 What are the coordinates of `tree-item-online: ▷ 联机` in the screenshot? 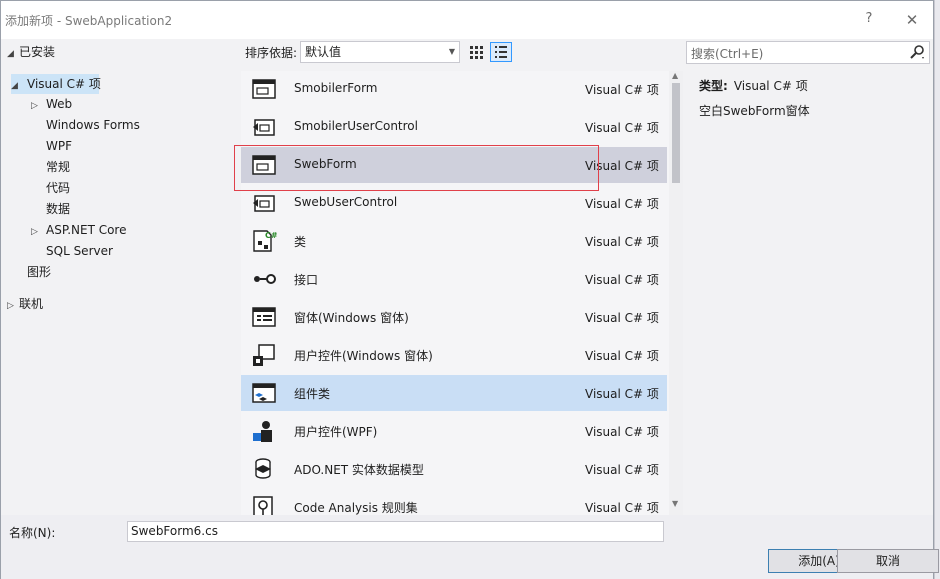 It's located at (25, 304).